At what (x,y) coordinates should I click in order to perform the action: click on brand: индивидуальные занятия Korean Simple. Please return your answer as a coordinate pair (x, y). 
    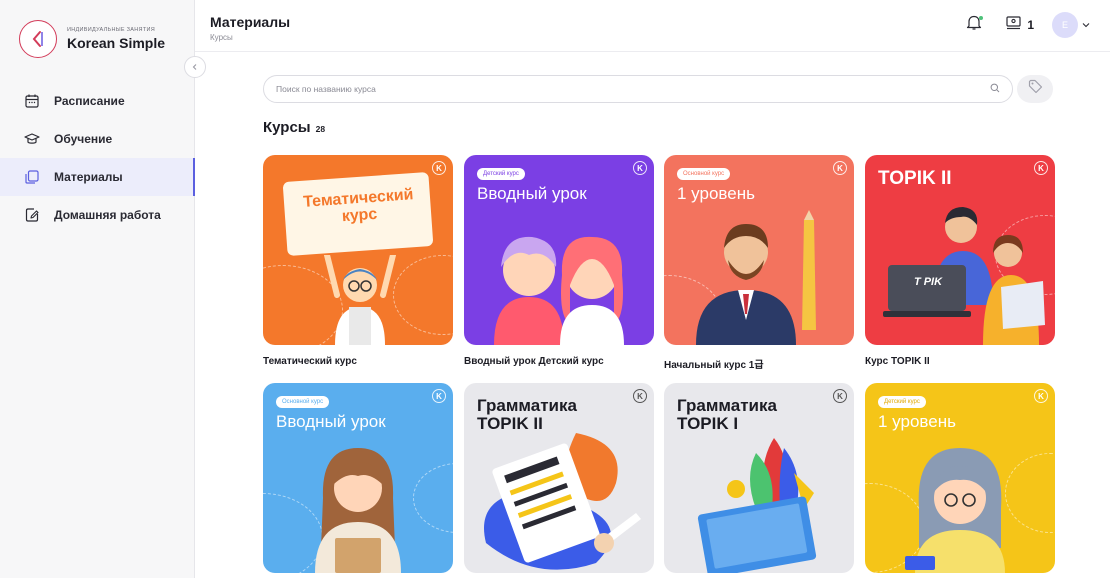
    Looking at the image, I should click on (92, 39).